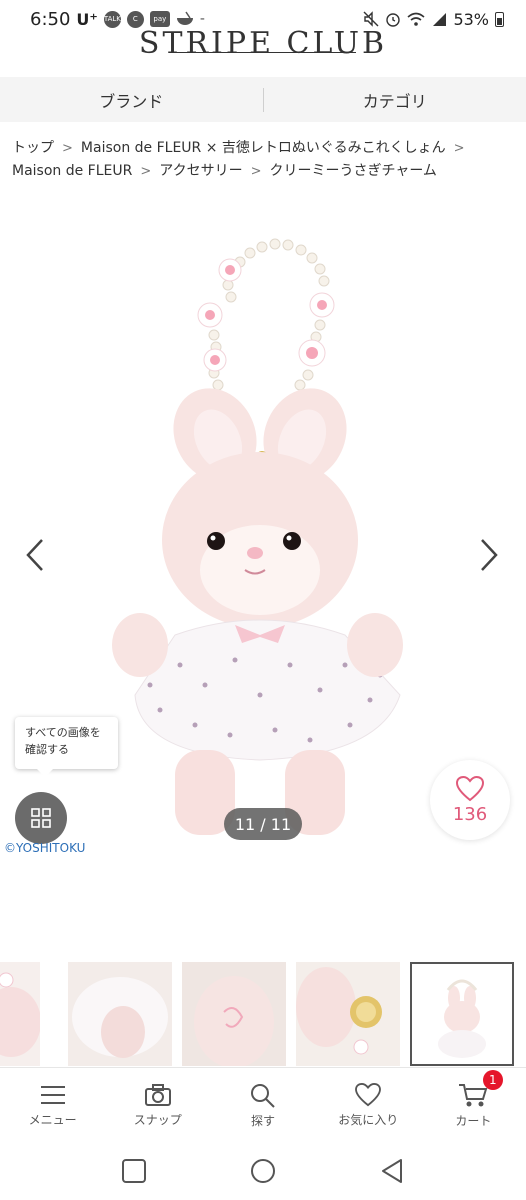 Image resolution: width=526 pixels, height=1200 pixels. I want to click on breadcrumb-top: トップ, so click(33, 148).